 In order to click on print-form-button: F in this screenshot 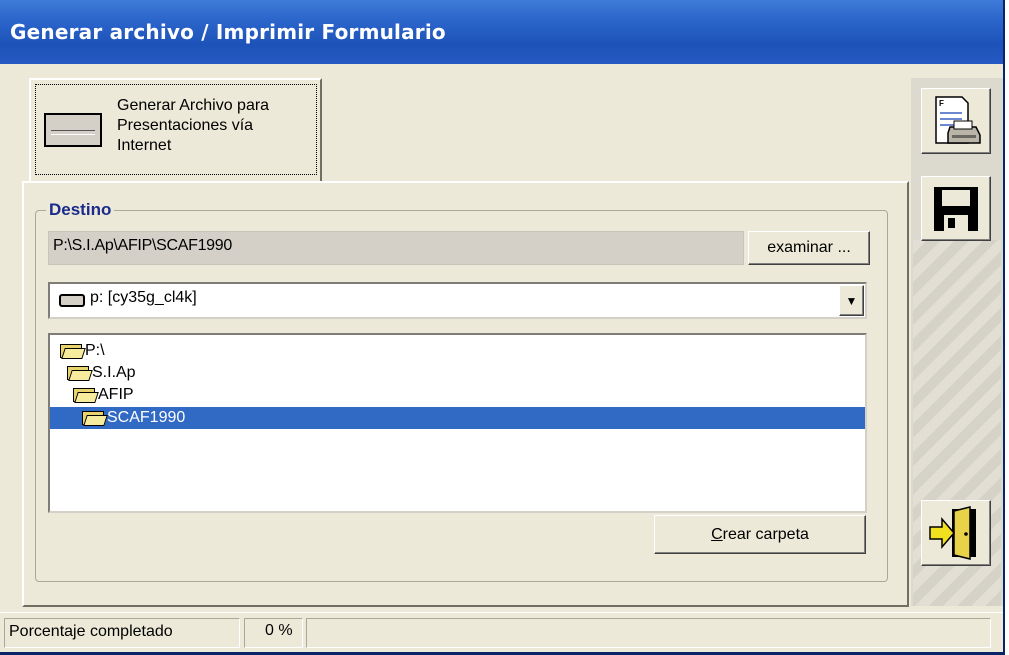, I will do `click(956, 121)`.